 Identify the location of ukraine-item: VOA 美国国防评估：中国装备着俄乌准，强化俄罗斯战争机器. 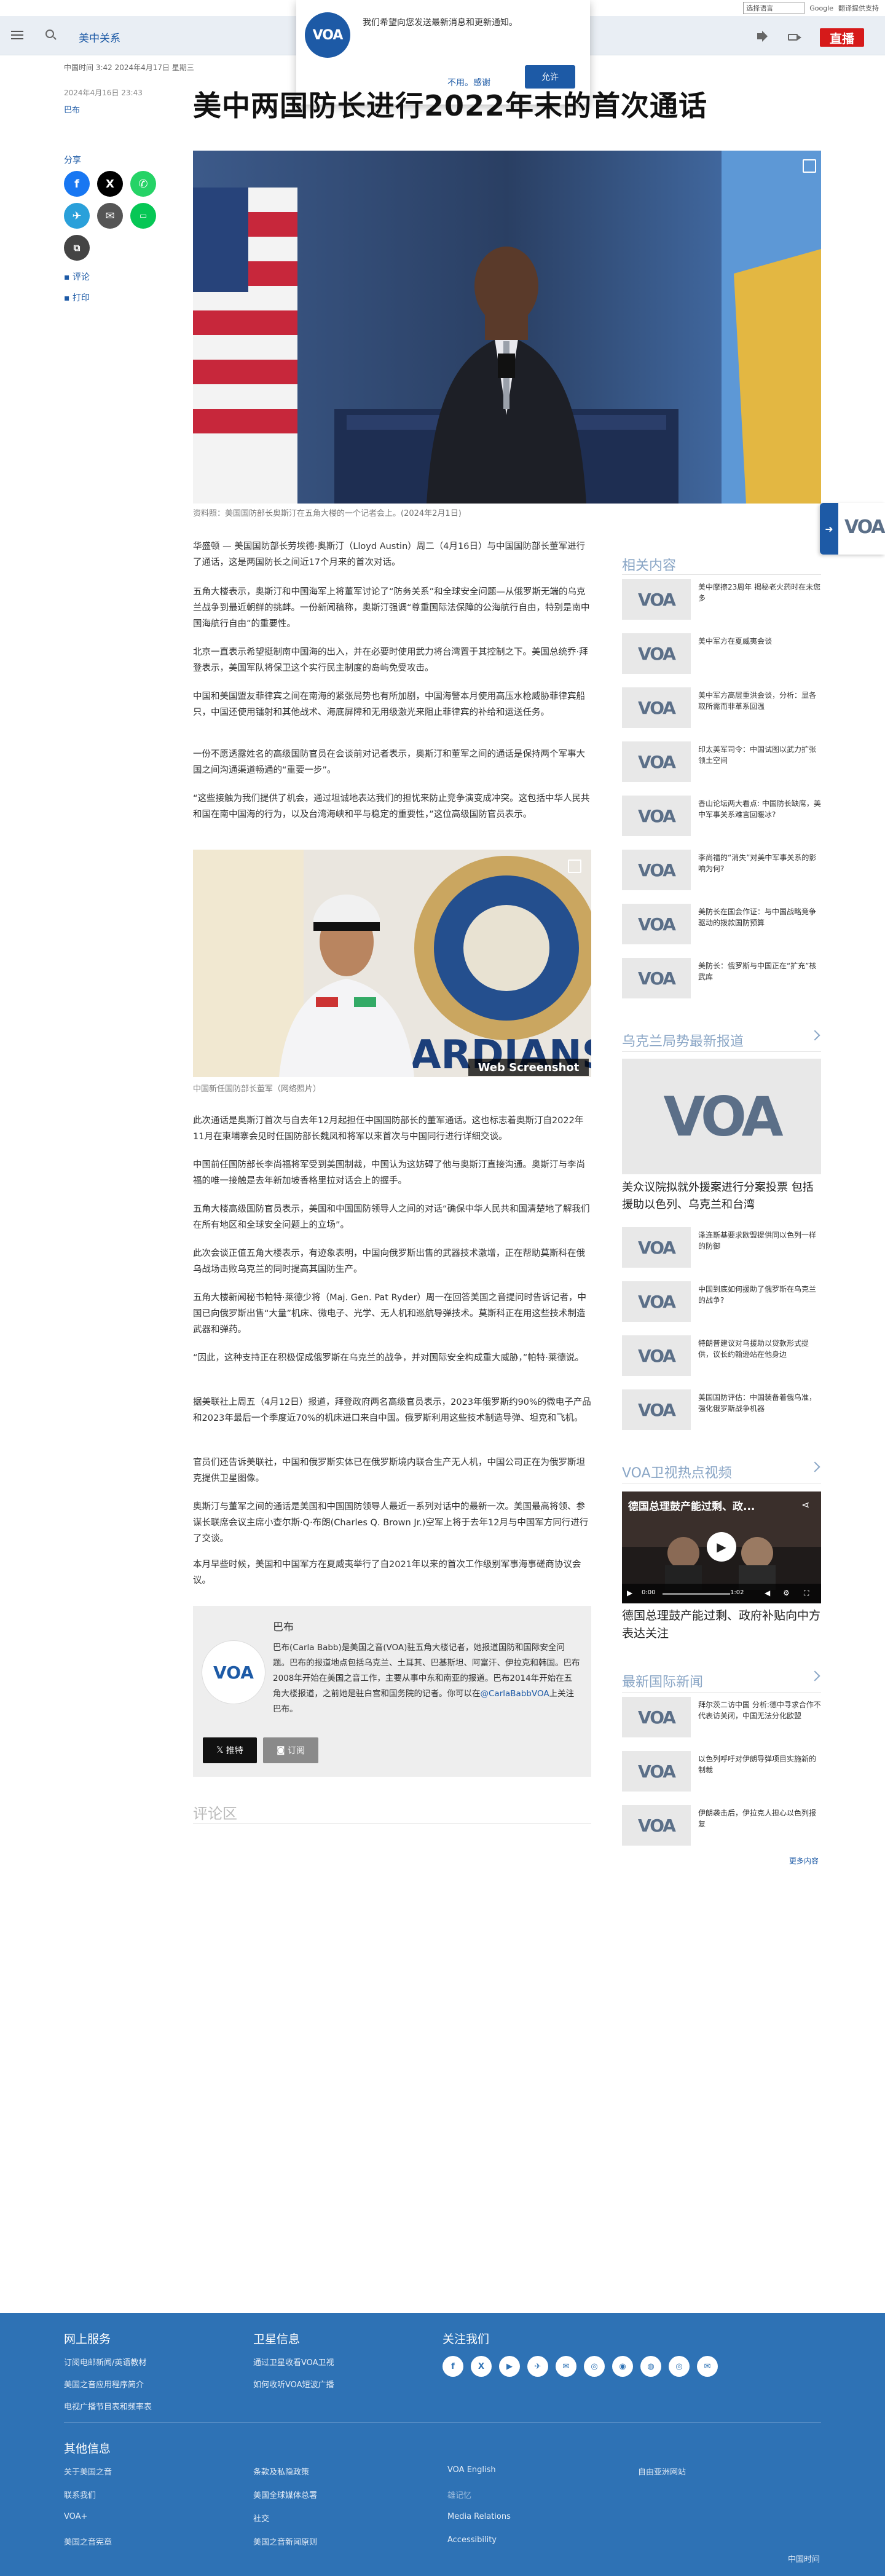
(722, 1411).